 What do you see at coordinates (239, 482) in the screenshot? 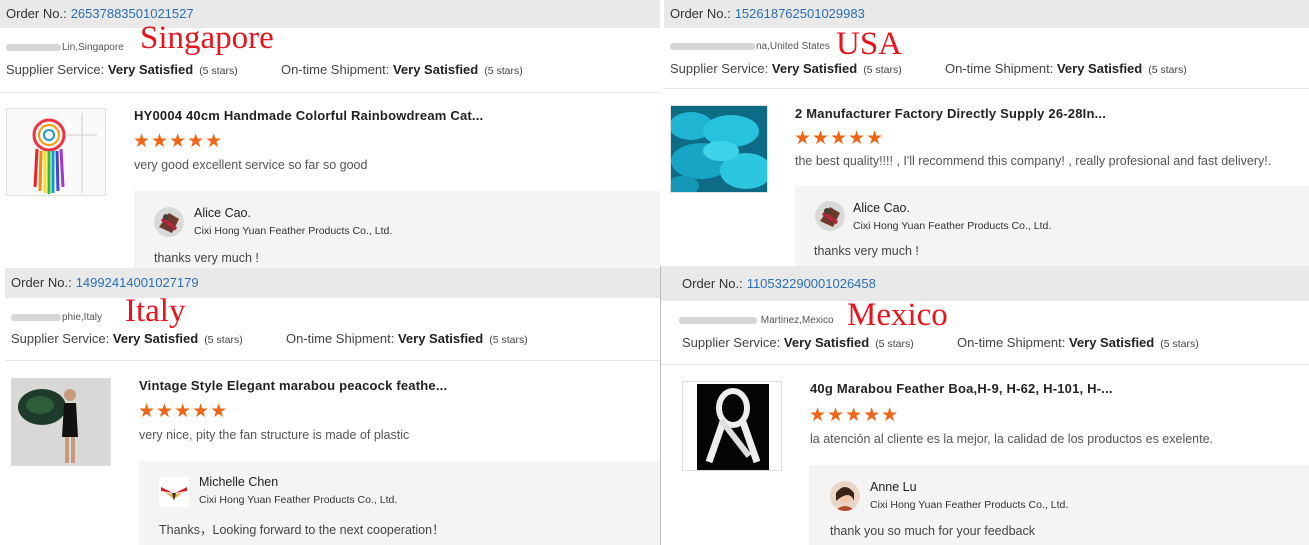
I see `reply-author: Michelle Chen` at bounding box center [239, 482].